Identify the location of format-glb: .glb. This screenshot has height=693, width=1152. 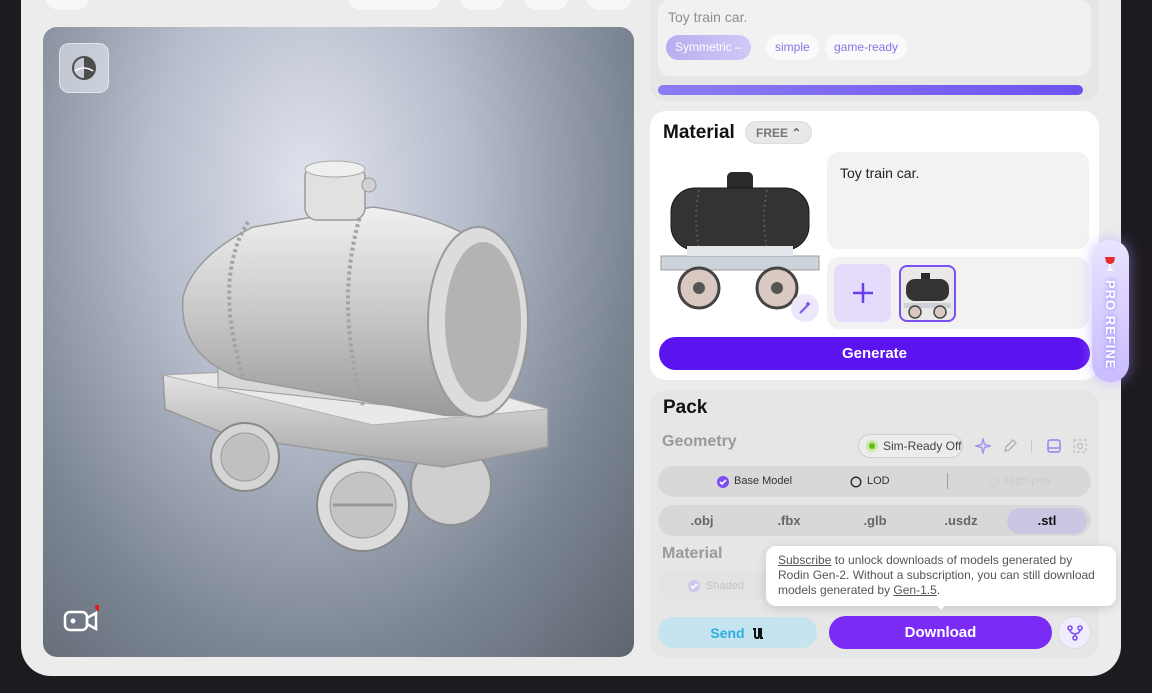
(875, 521).